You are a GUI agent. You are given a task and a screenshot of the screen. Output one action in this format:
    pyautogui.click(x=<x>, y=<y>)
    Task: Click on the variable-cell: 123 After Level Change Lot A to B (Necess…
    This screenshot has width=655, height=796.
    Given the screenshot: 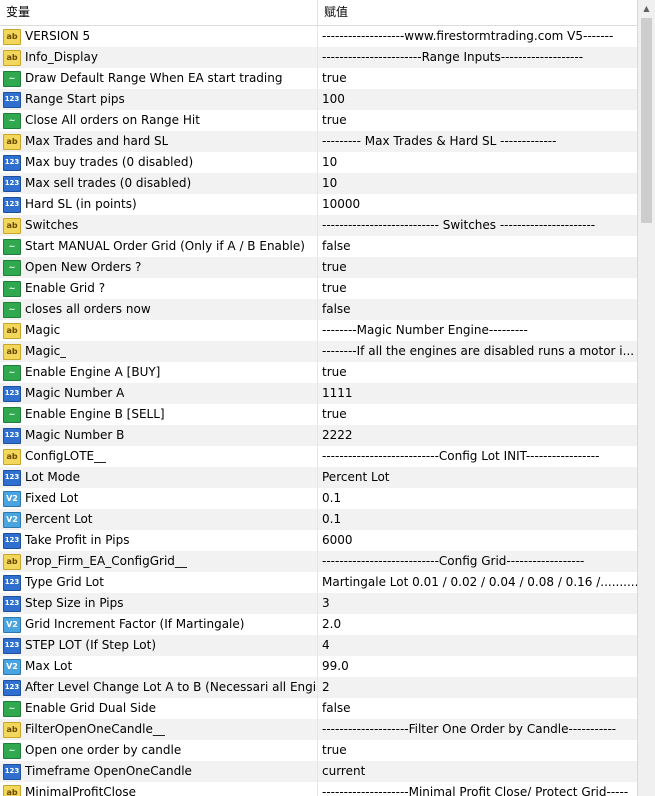 What is the action you would take?
    pyautogui.click(x=159, y=687)
    